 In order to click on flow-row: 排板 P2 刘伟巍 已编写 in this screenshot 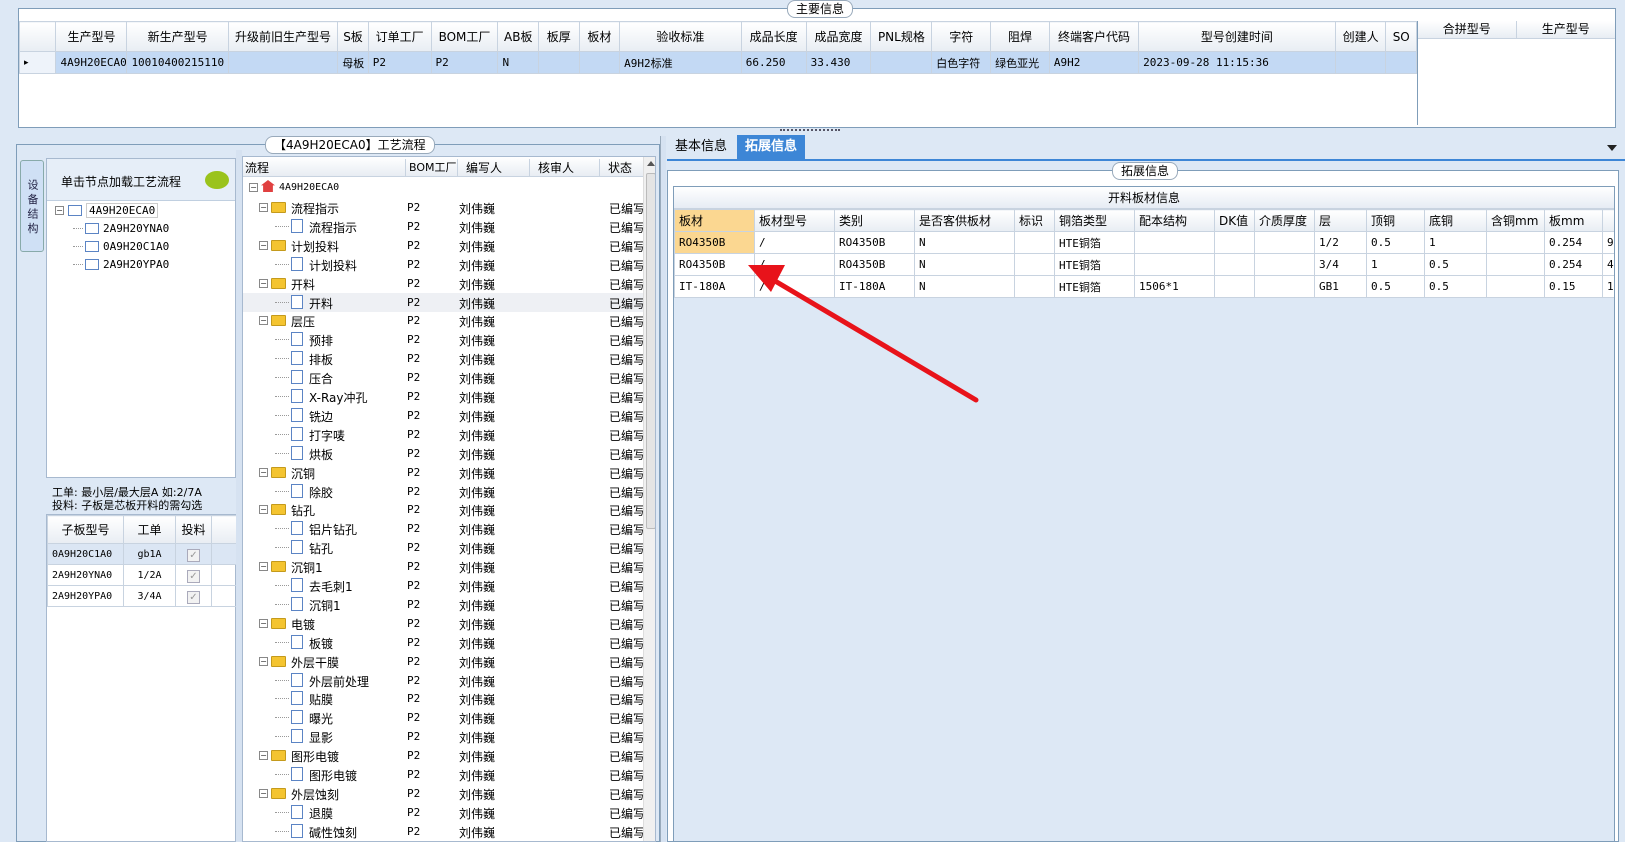, I will do `click(444, 358)`.